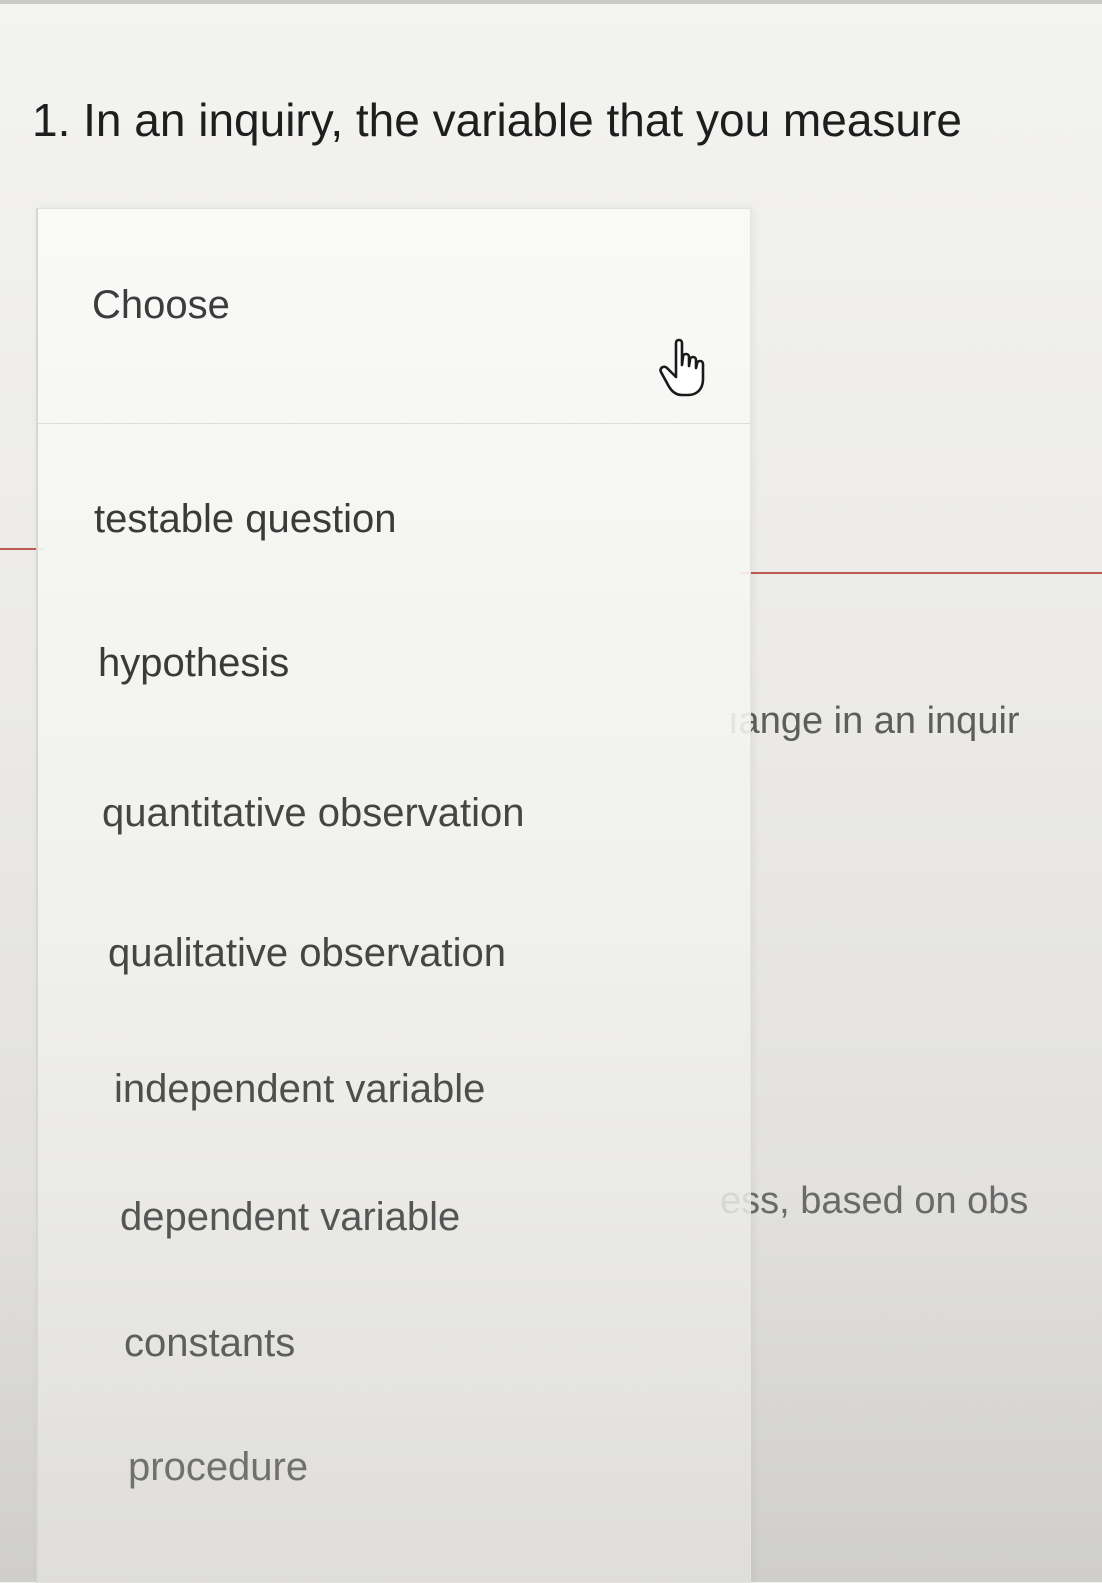 The height and width of the screenshot is (1583, 1102). I want to click on dropdown-choose-label: Choose, so click(161, 305).